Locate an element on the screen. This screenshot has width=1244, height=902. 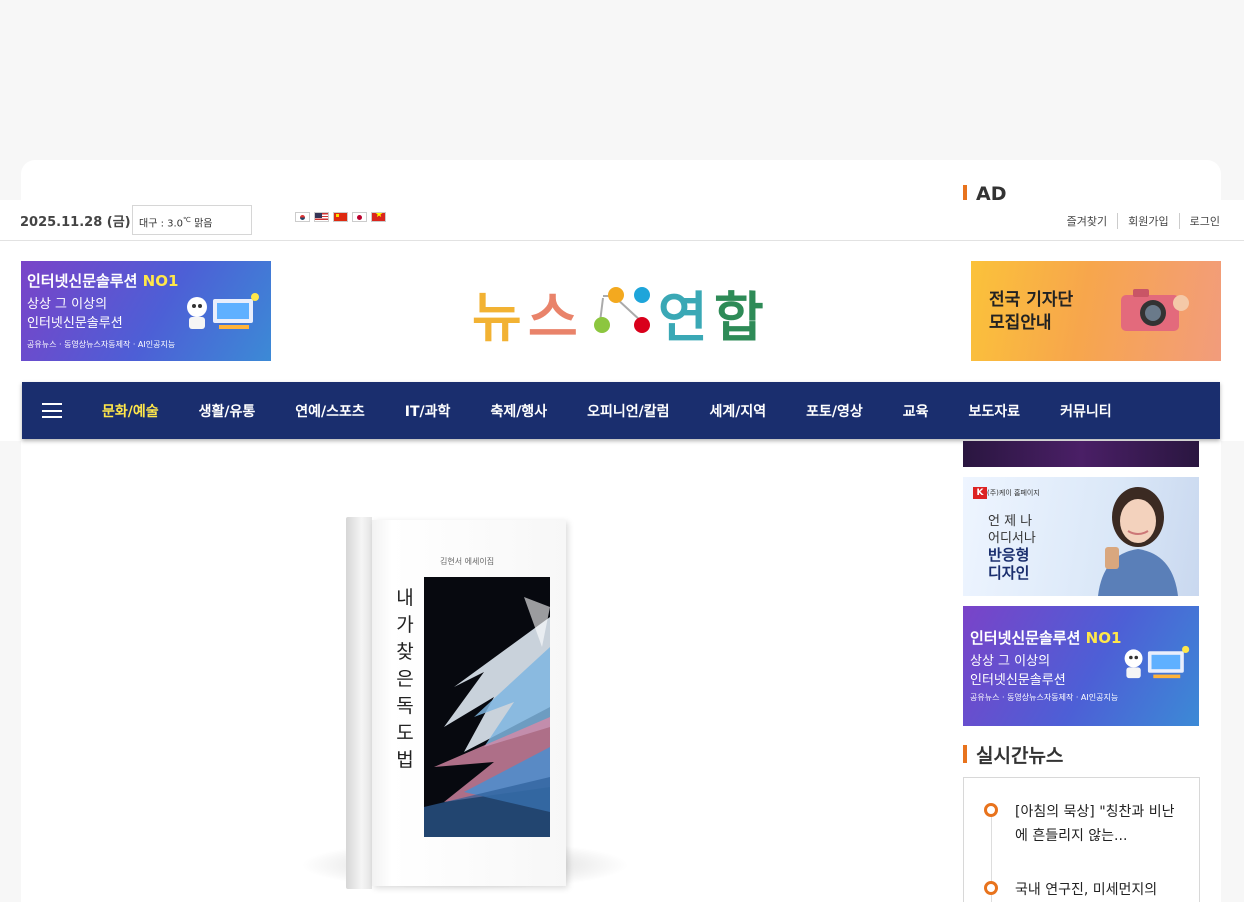
sidebar-banner-subtext-1: 상상 그 이상의 is located at coordinates (1010, 661).